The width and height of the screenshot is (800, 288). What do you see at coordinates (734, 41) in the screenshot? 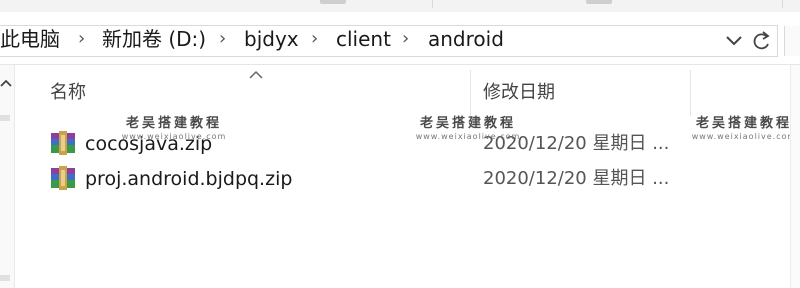
I see `chevron-down-icon` at bounding box center [734, 41].